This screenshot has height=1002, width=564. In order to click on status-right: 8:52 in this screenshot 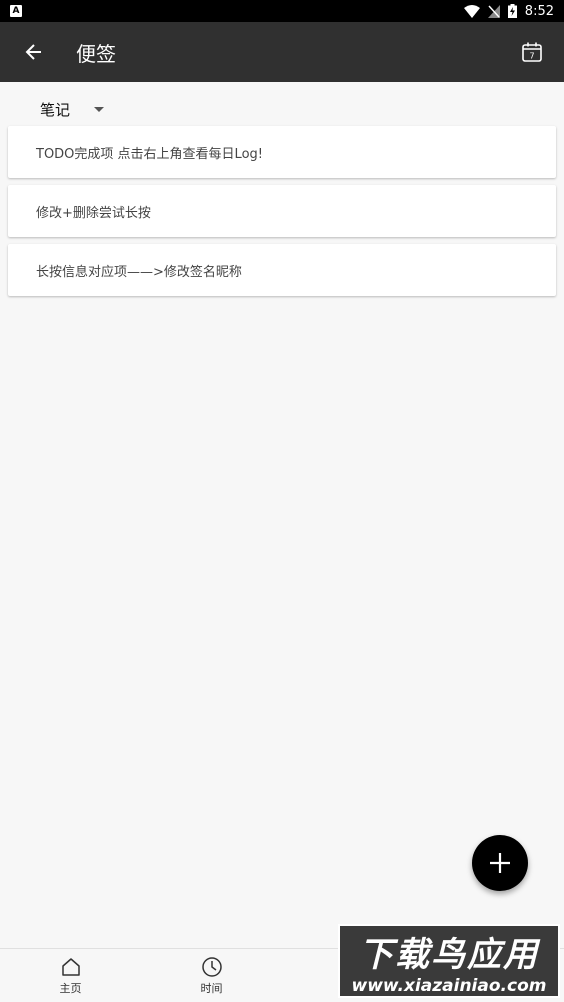, I will do `click(508, 11)`.